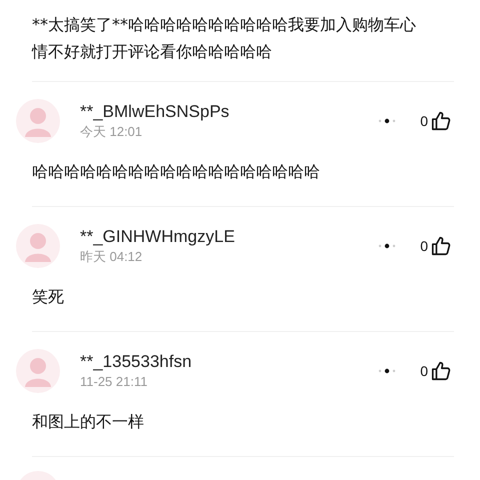 Image resolution: width=480 pixels, height=480 pixels. I want to click on post-text: **太搞笑了**哈哈哈哈哈哈哈哈哈哈我要加入购物车心情不好就打开评论看你哈哈哈哈哈, so click(224, 38).